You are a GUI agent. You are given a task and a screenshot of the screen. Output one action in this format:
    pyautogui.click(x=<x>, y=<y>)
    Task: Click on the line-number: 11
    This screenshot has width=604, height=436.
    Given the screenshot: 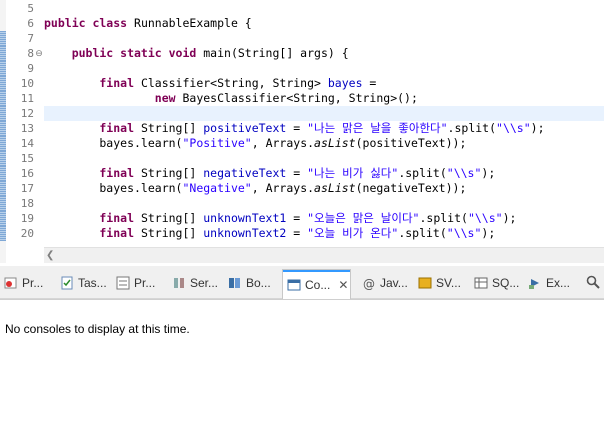 What is the action you would take?
    pyautogui.click(x=27, y=98)
    